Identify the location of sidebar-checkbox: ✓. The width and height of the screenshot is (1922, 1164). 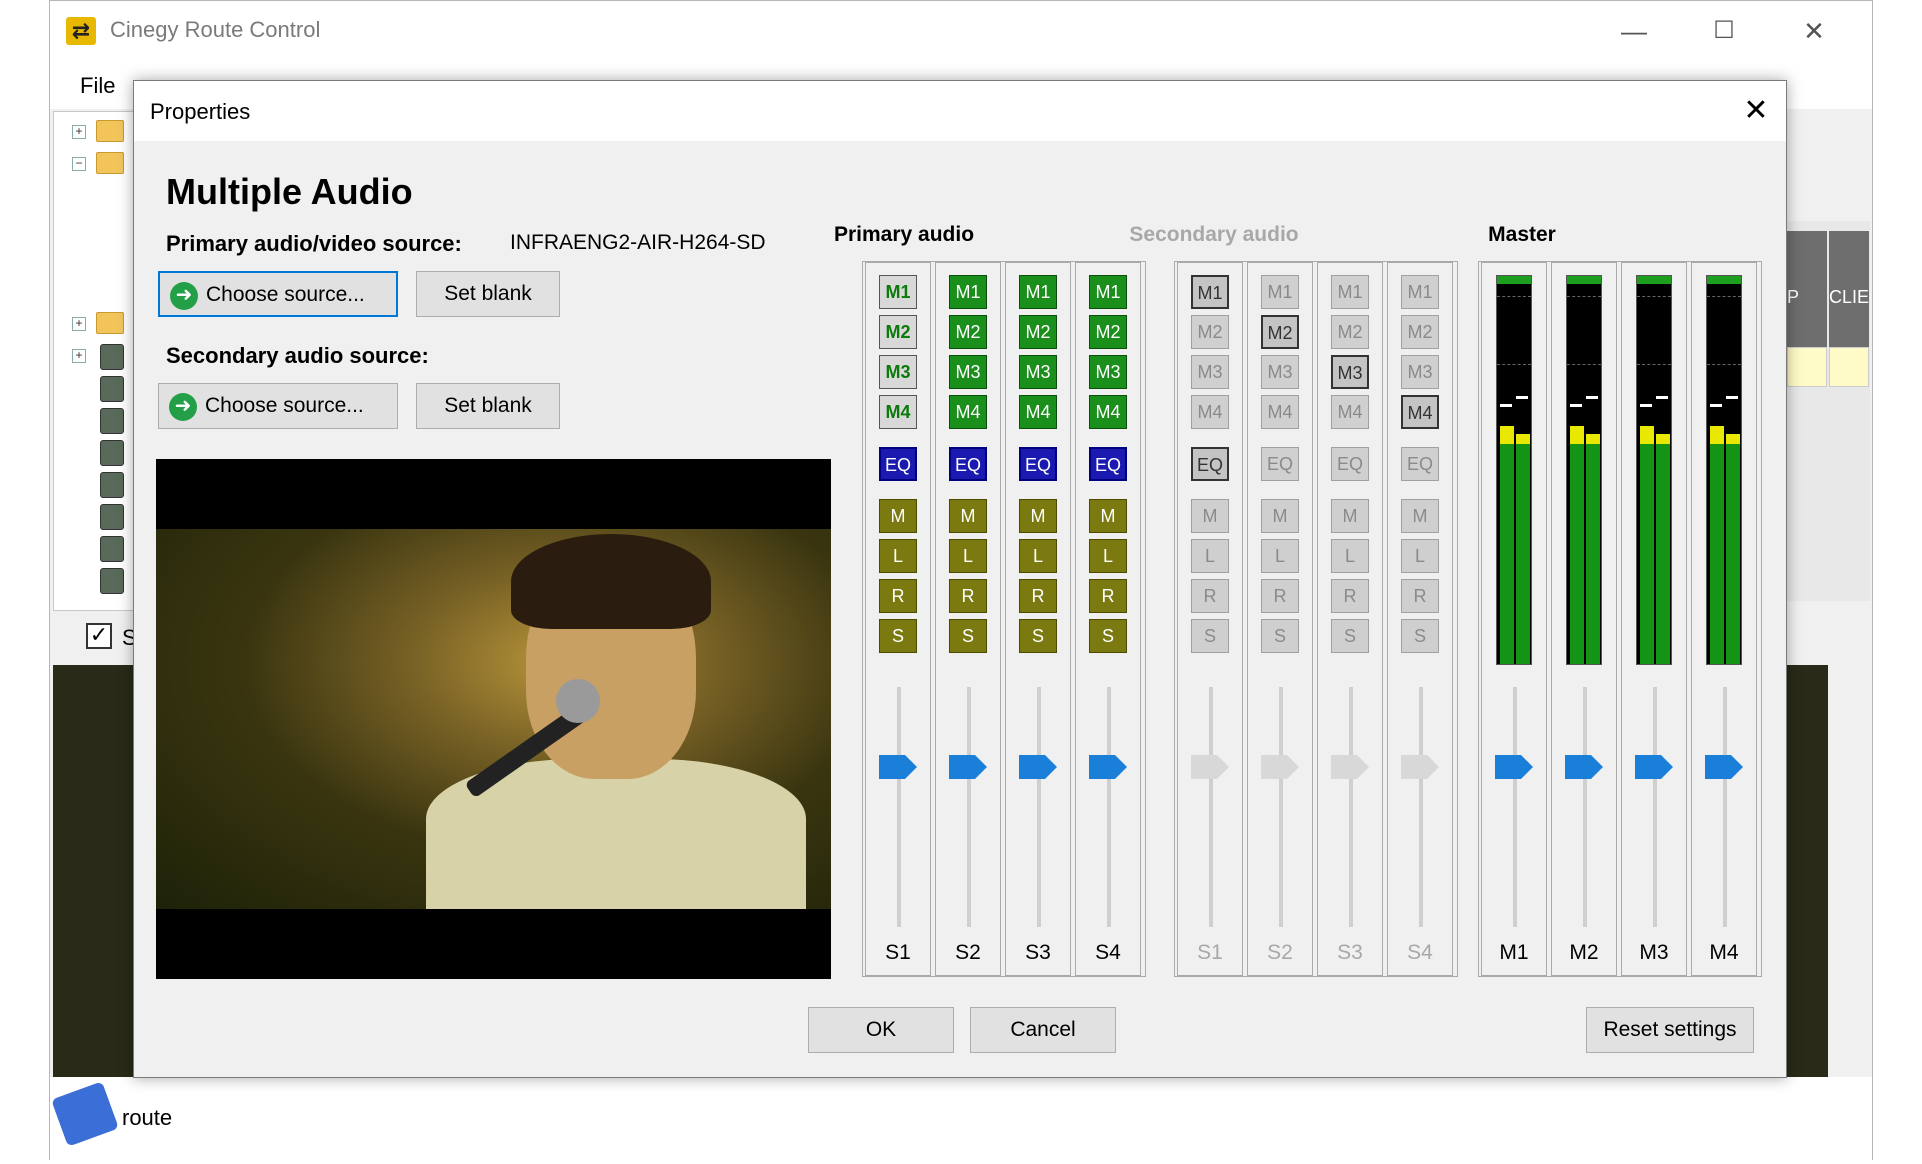
(99, 636).